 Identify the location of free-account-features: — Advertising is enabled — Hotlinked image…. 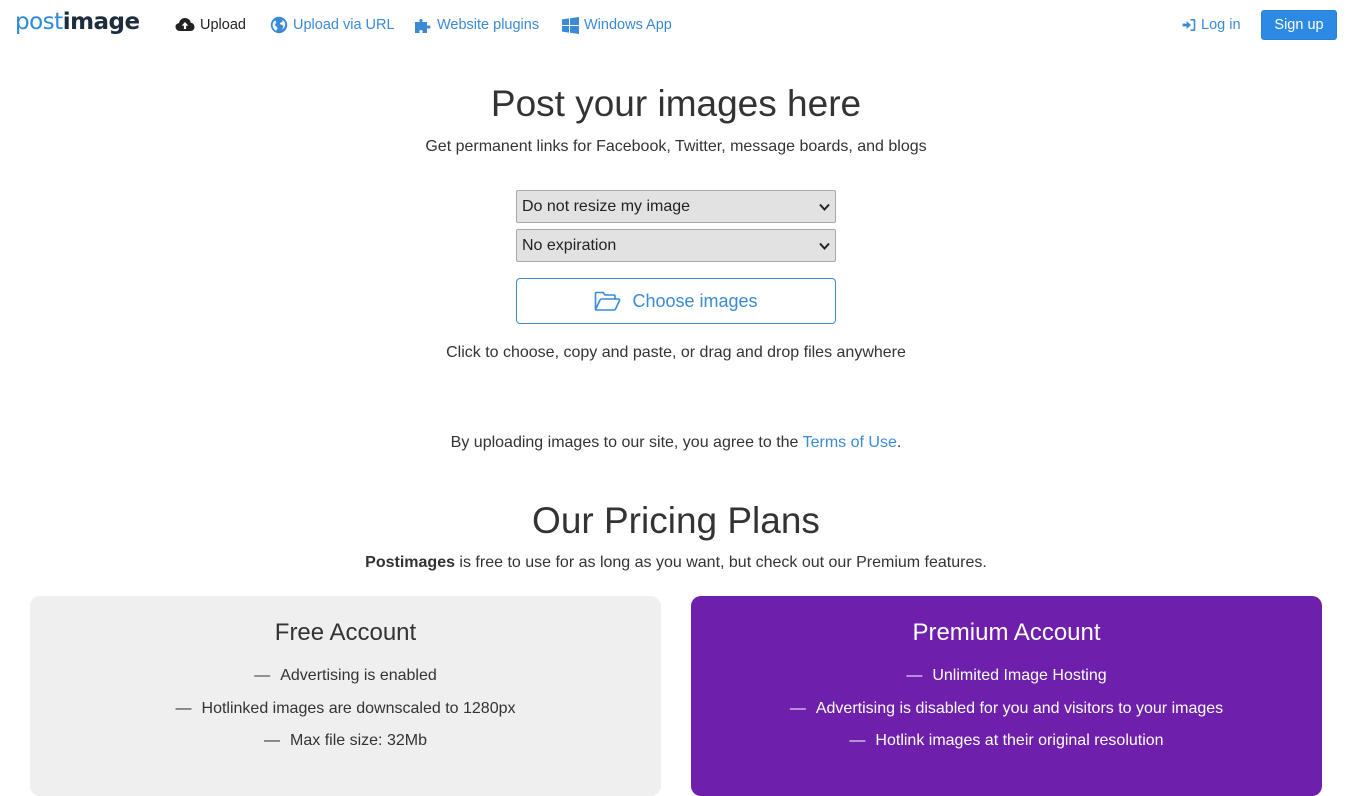
(345, 715).